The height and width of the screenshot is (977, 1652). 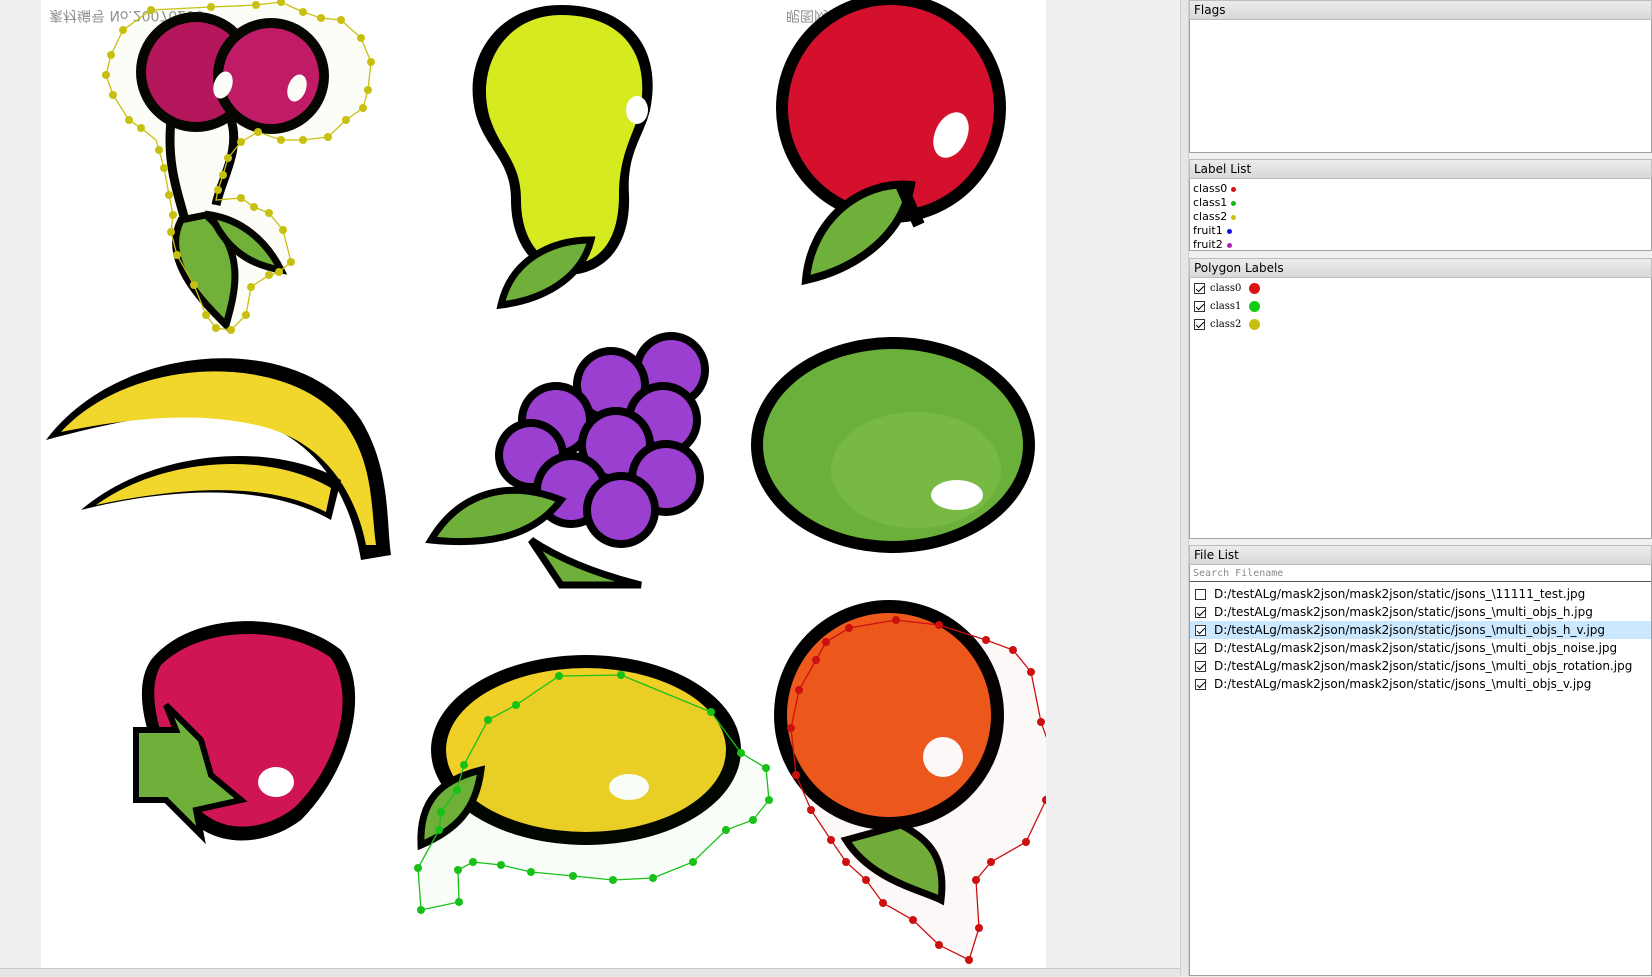 I want to click on watermelon-illustration, so click(x=893, y=445).